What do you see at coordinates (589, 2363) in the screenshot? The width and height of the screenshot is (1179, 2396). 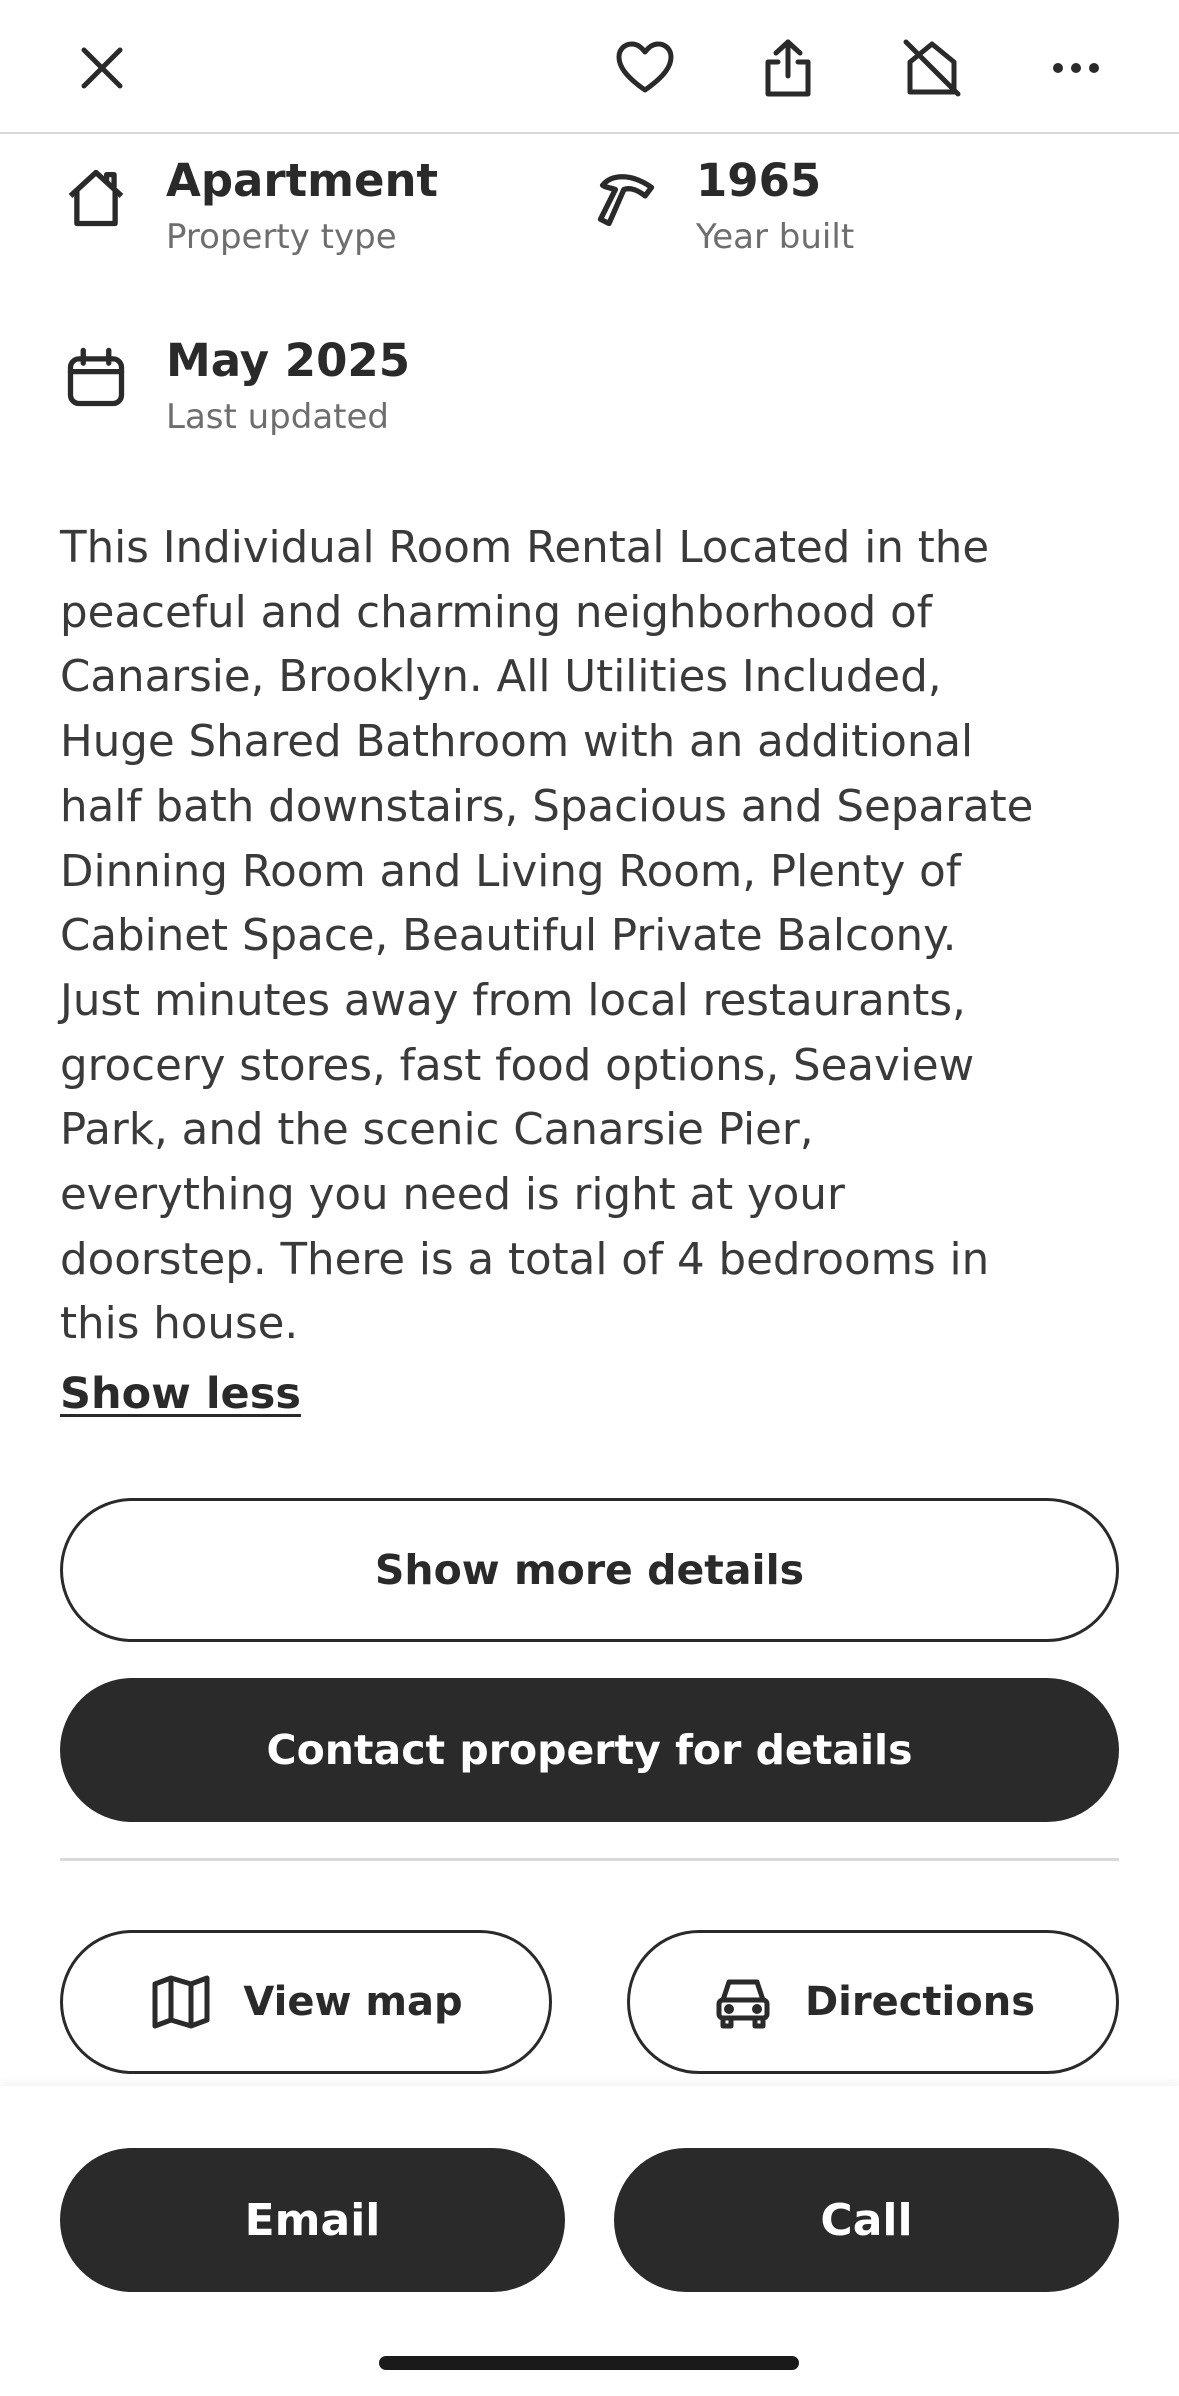 I see `home-indicator` at bounding box center [589, 2363].